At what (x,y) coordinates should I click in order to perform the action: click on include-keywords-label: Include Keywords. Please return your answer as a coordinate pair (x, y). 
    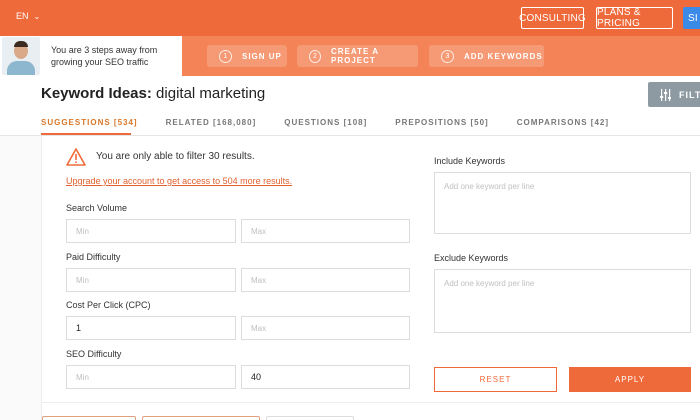
    Looking at the image, I should click on (470, 161).